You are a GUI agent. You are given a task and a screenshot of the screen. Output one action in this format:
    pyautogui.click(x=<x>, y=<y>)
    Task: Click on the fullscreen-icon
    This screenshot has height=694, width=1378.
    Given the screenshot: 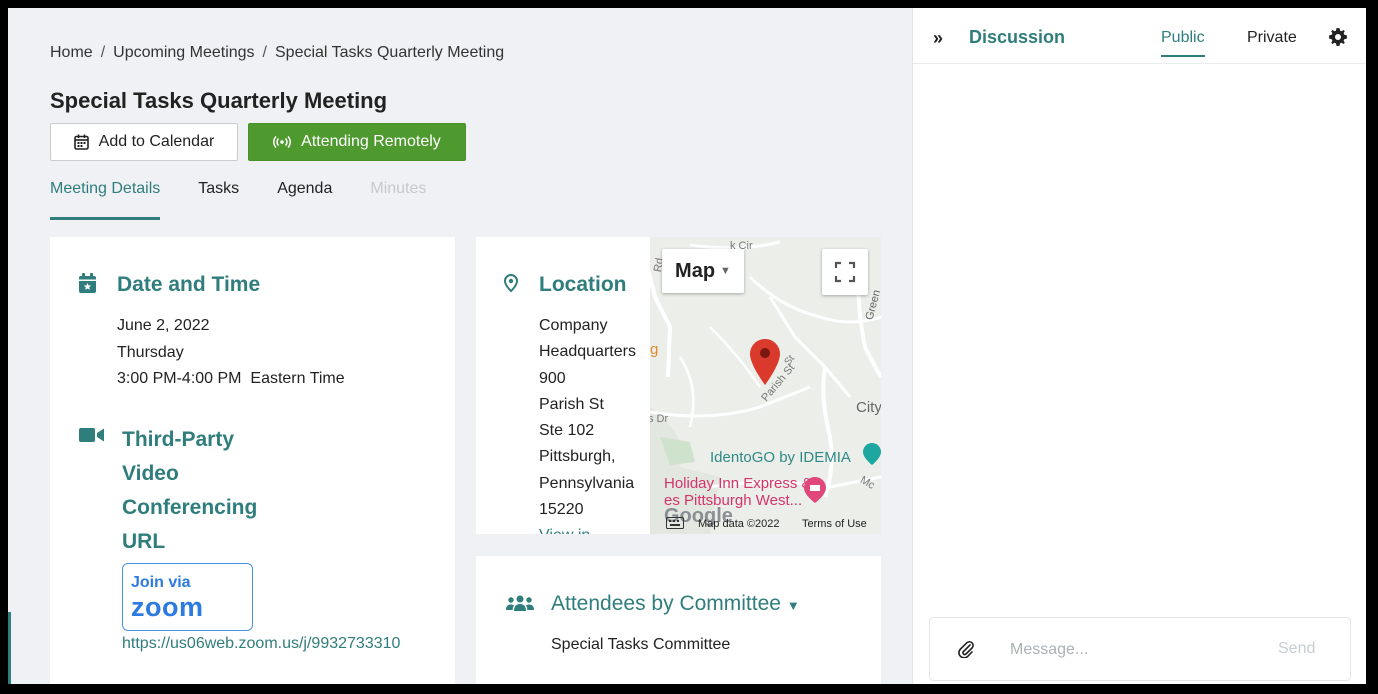 What is the action you would take?
    pyautogui.click(x=845, y=272)
    